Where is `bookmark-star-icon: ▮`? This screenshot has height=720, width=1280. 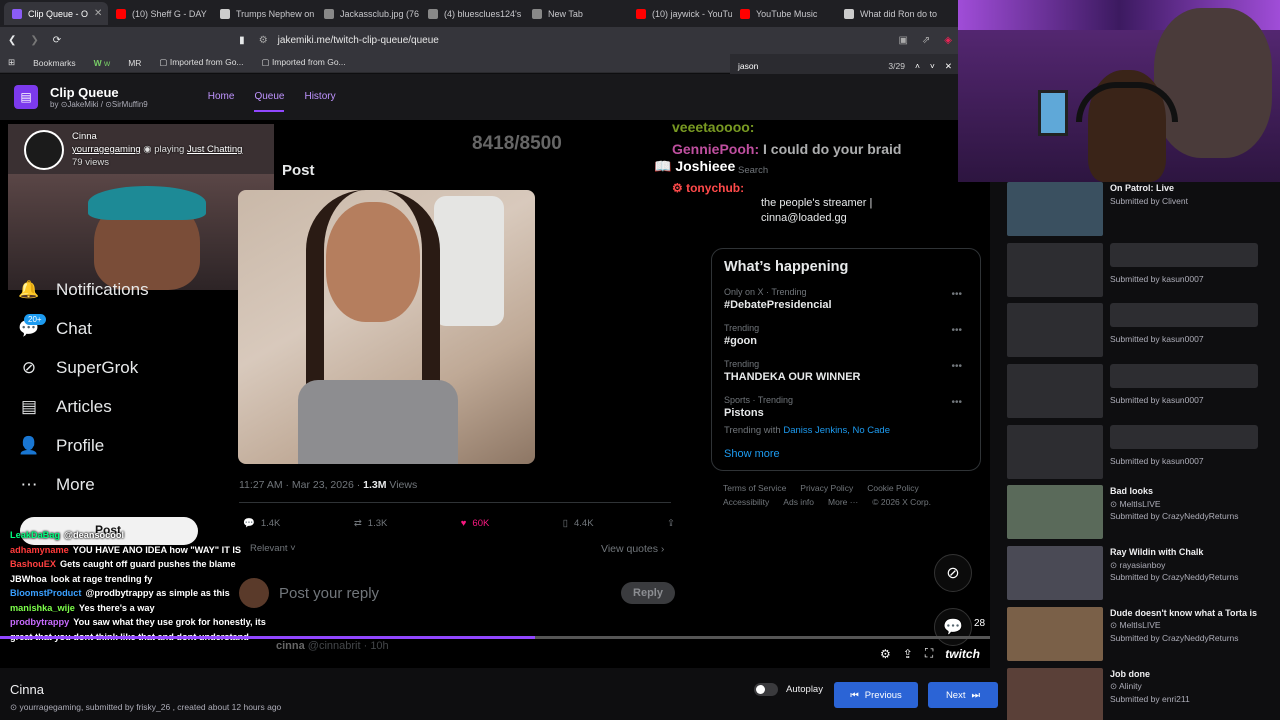 bookmark-star-icon: ▮ is located at coordinates (242, 40).